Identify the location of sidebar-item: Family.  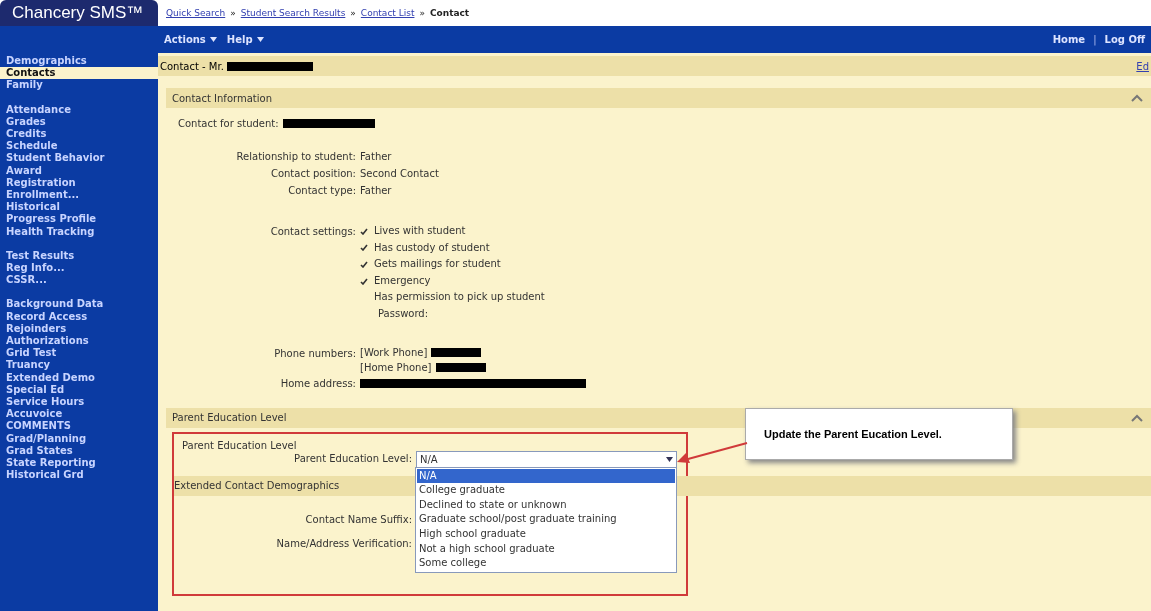
(79, 85).